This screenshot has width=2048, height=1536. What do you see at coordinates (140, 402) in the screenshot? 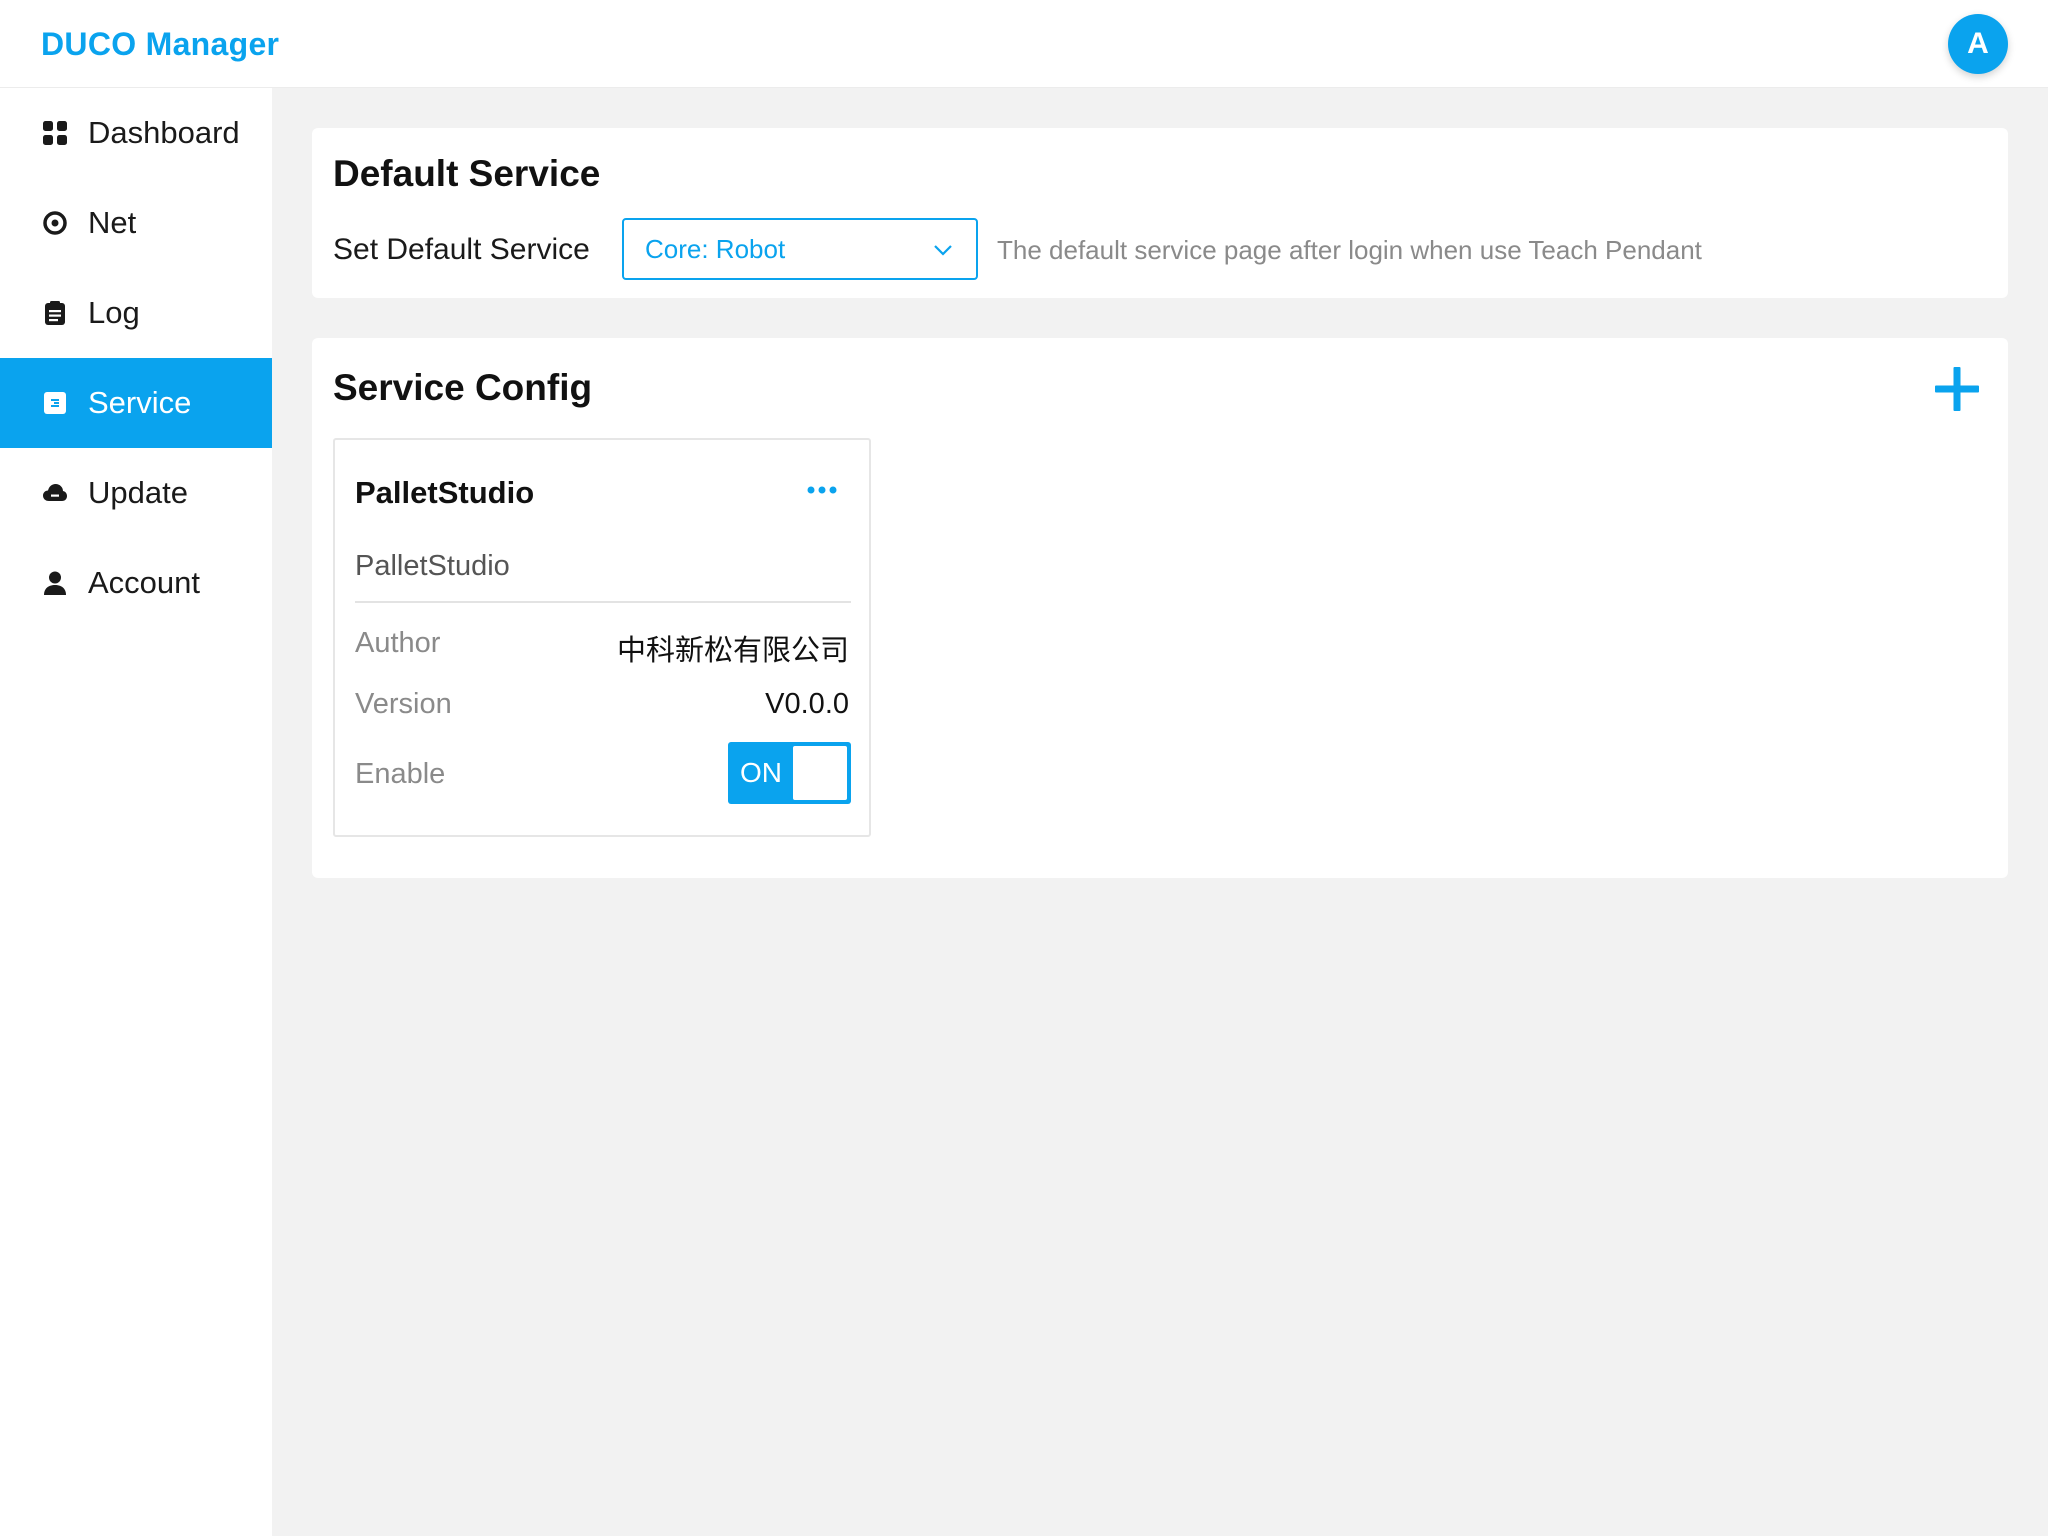
I see `sidebar-item-label: Service` at bounding box center [140, 402].